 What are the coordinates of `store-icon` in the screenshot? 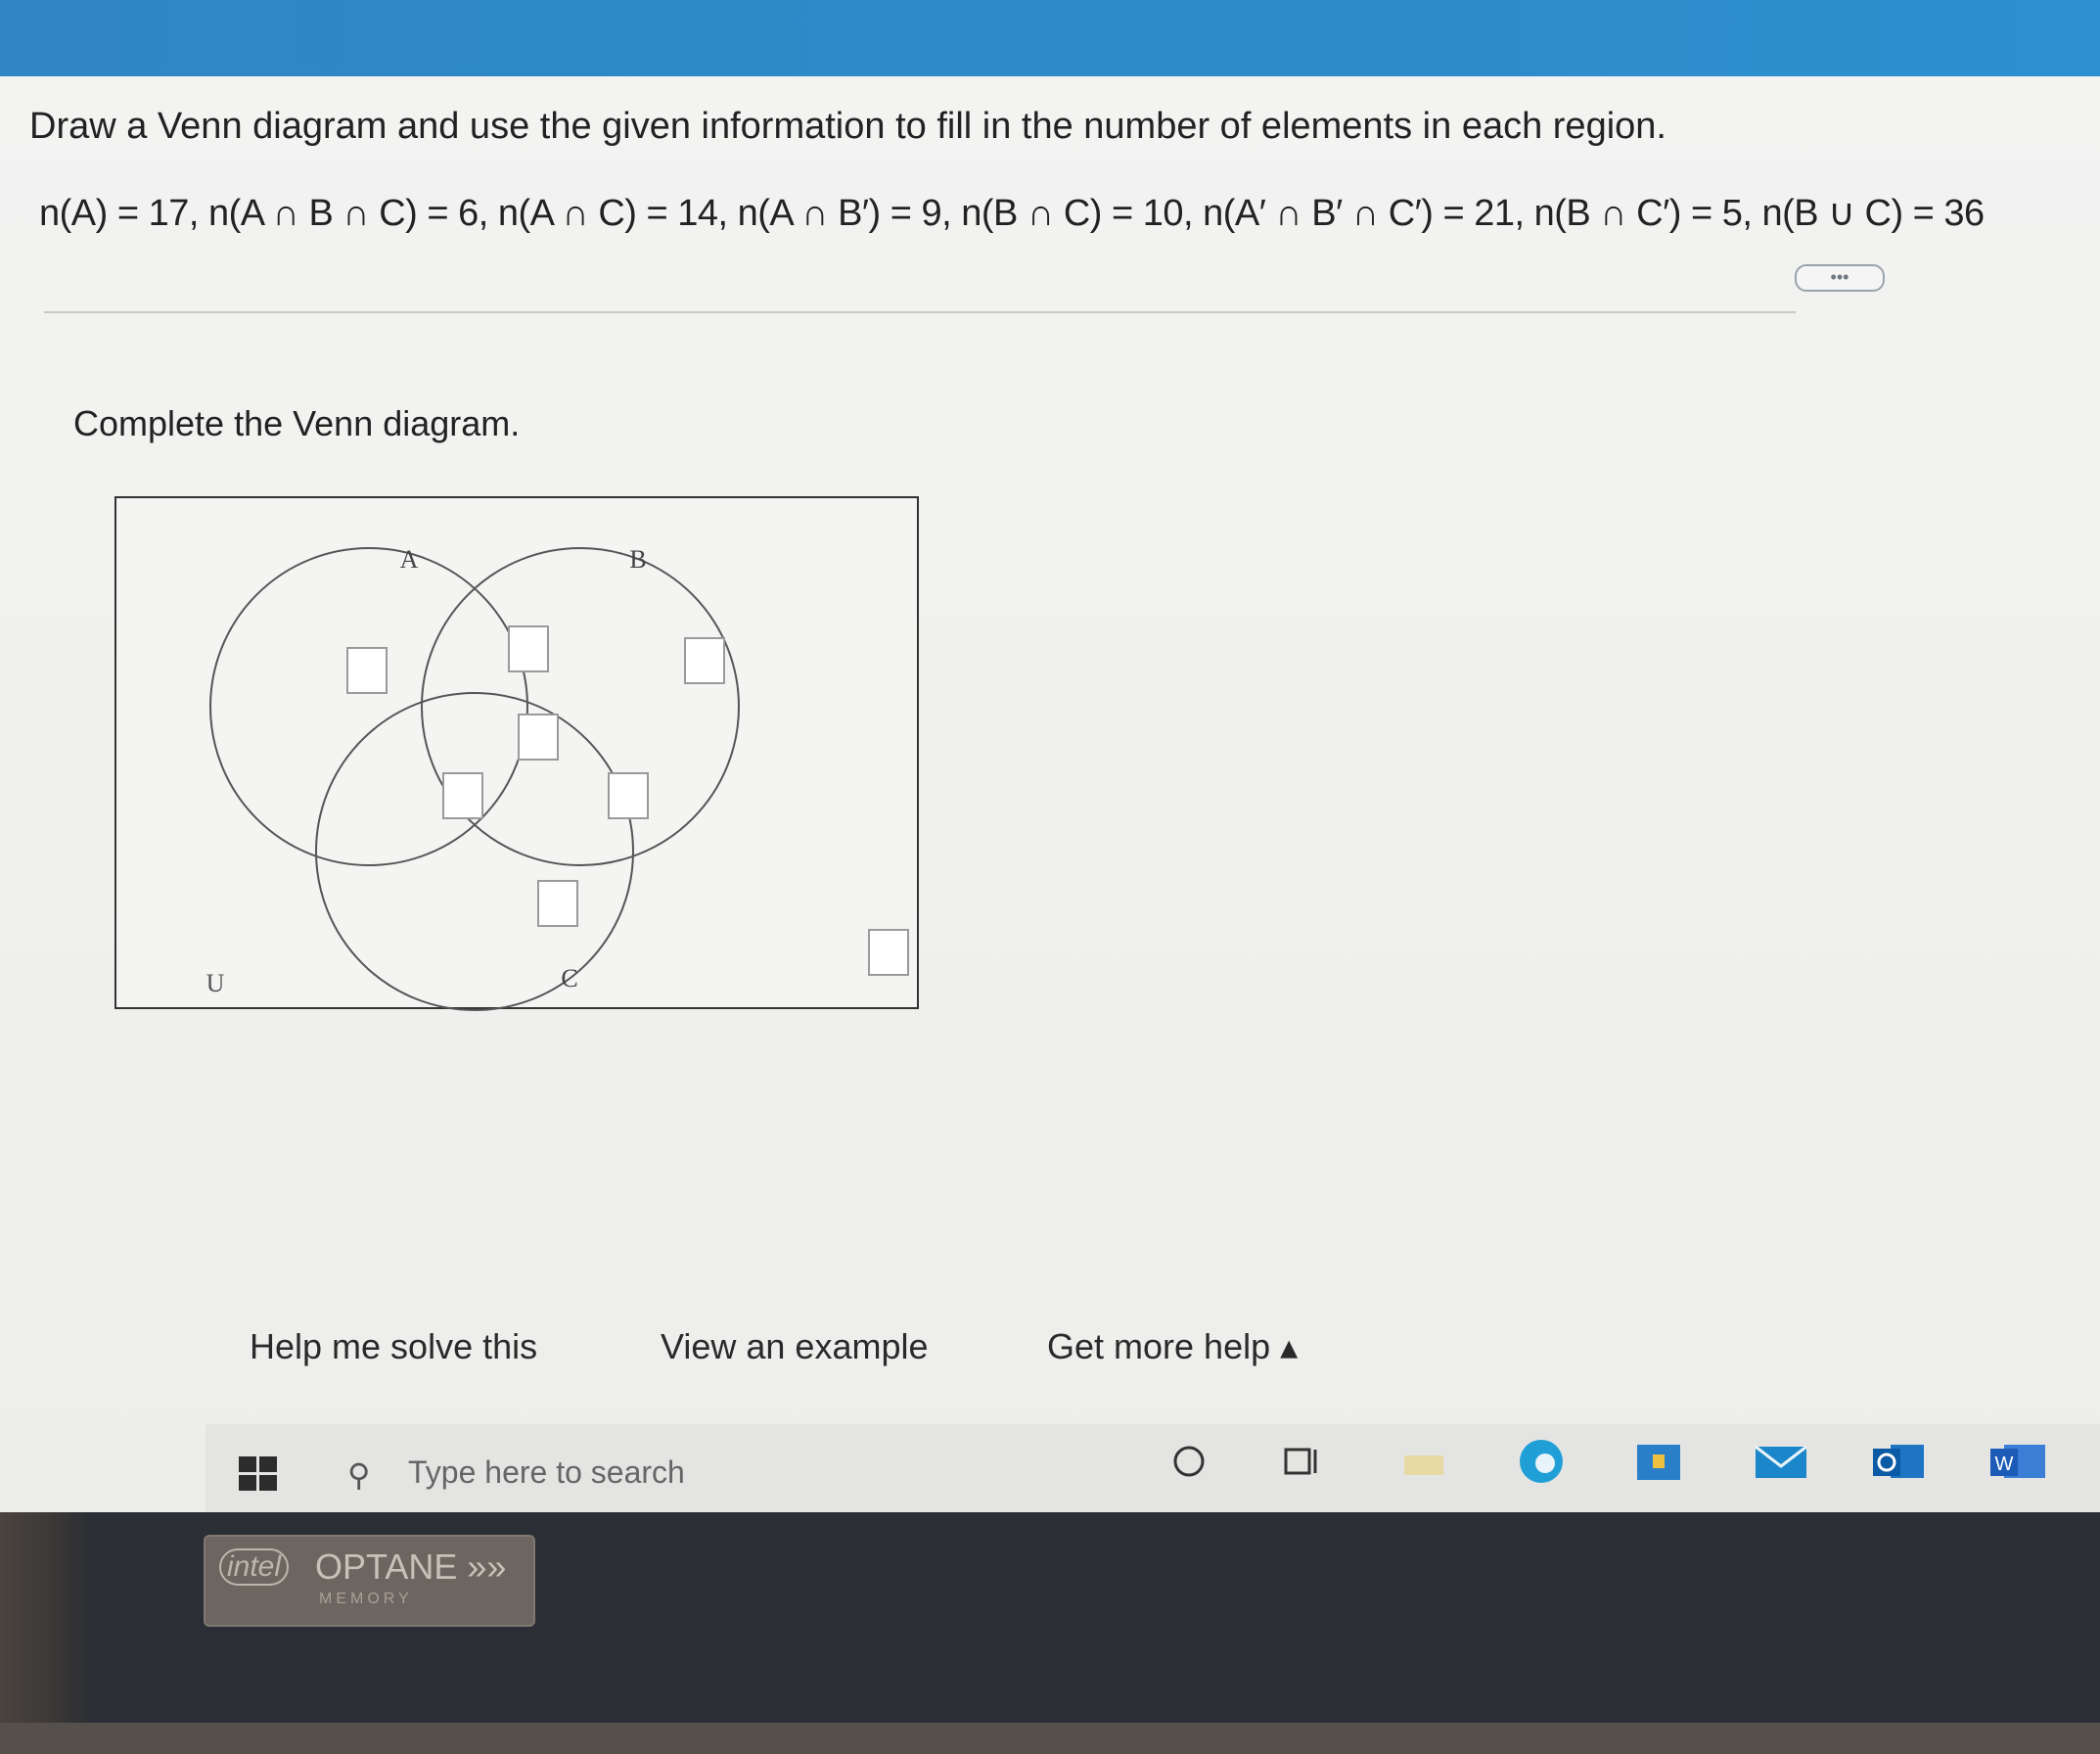 It's located at (1658, 1462).